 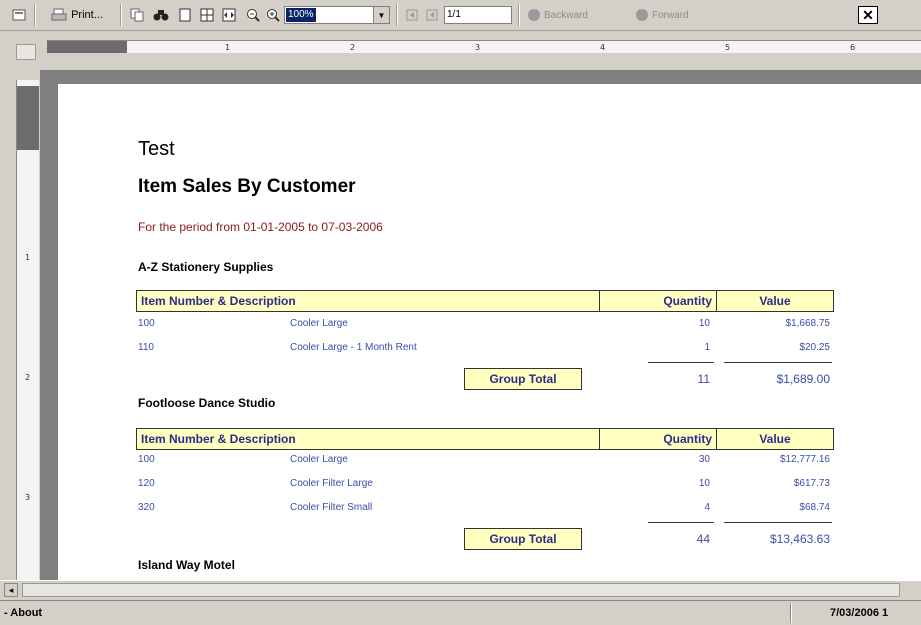 What do you see at coordinates (207, 403) in the screenshot?
I see `customer-name: Footloose Dance Studio` at bounding box center [207, 403].